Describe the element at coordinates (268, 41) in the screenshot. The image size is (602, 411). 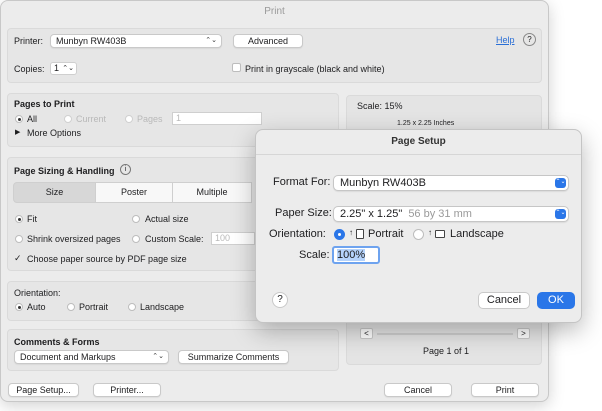
I see `advanced-button: Advanced` at that location.